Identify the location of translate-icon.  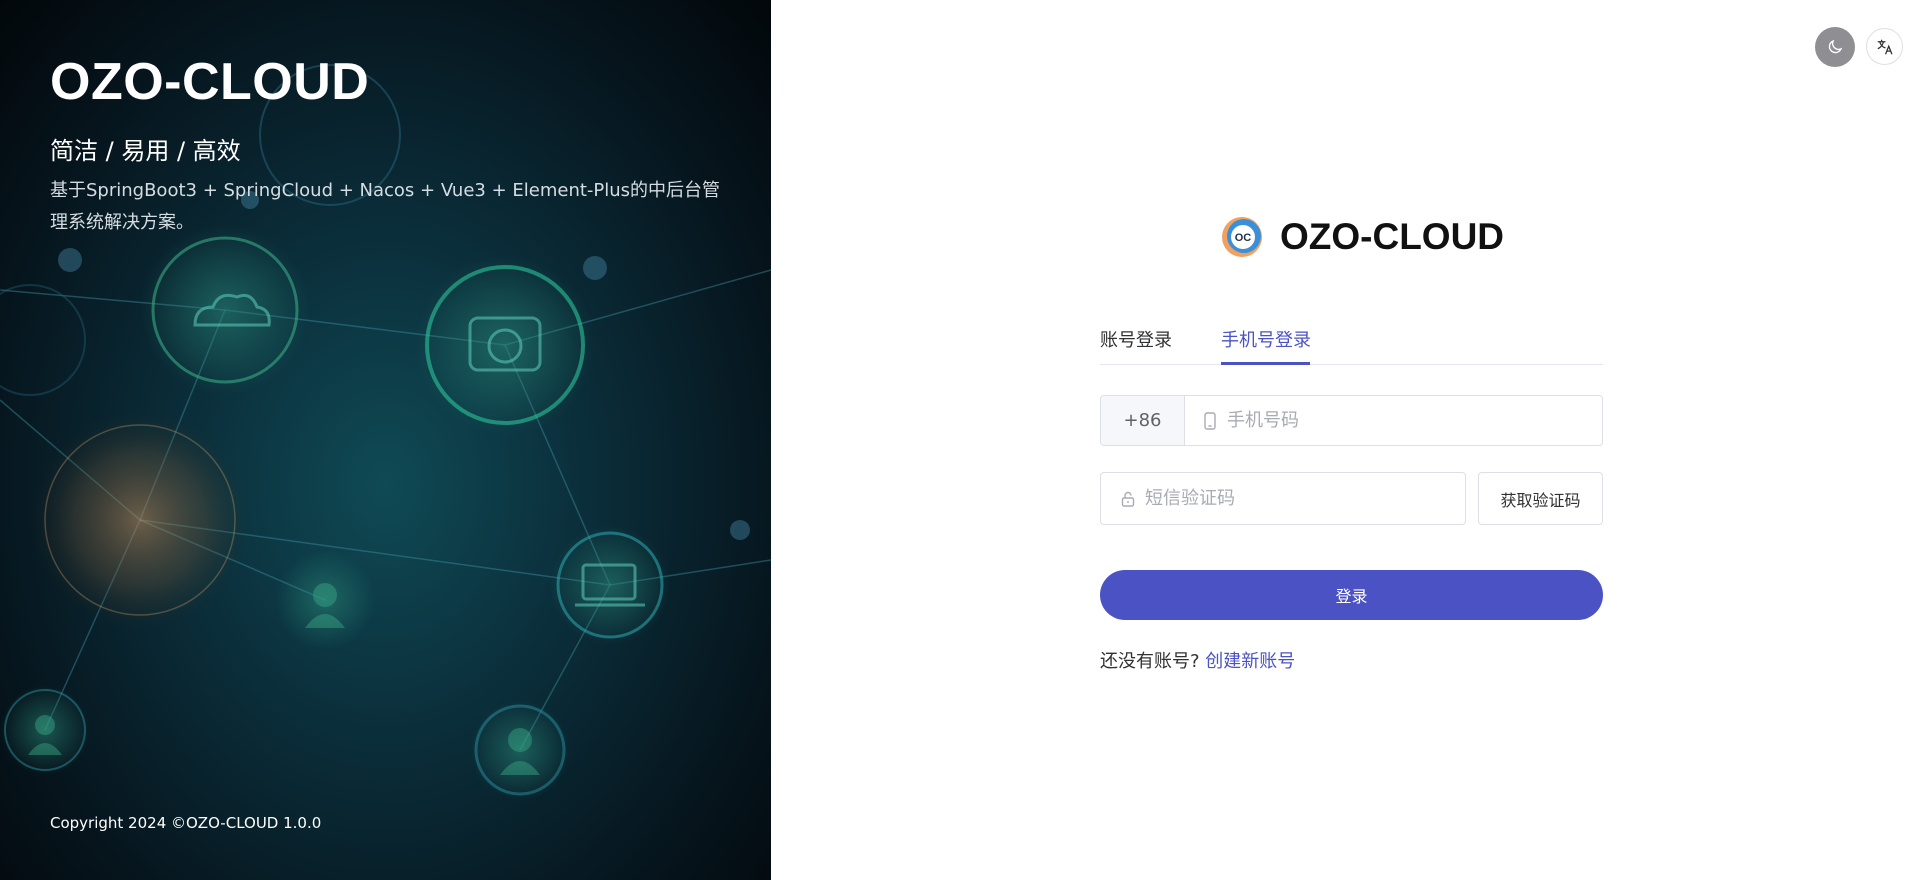
(1884, 46).